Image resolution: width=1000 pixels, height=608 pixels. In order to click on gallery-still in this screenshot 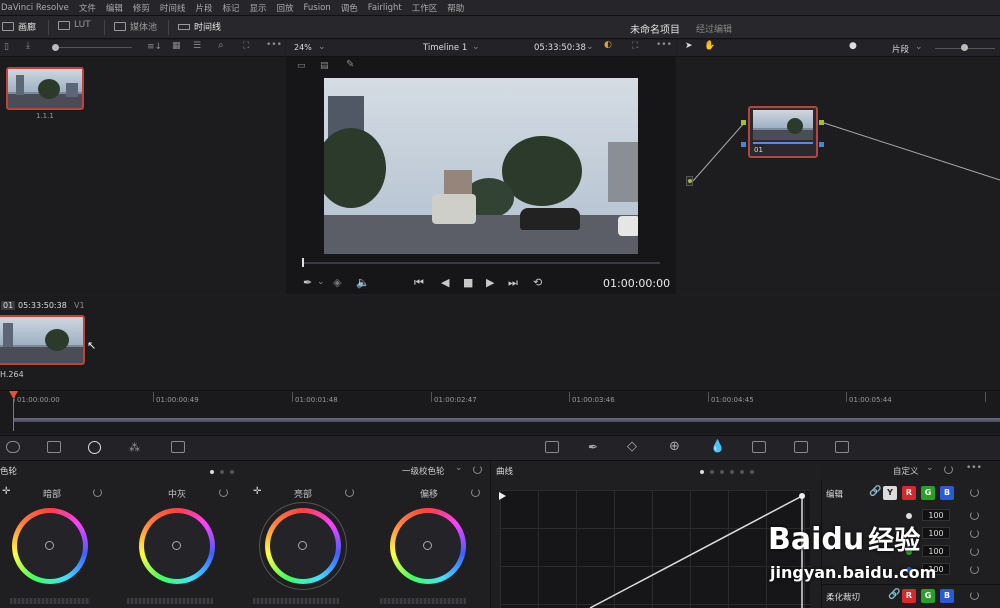, I will do `click(45, 88)`.